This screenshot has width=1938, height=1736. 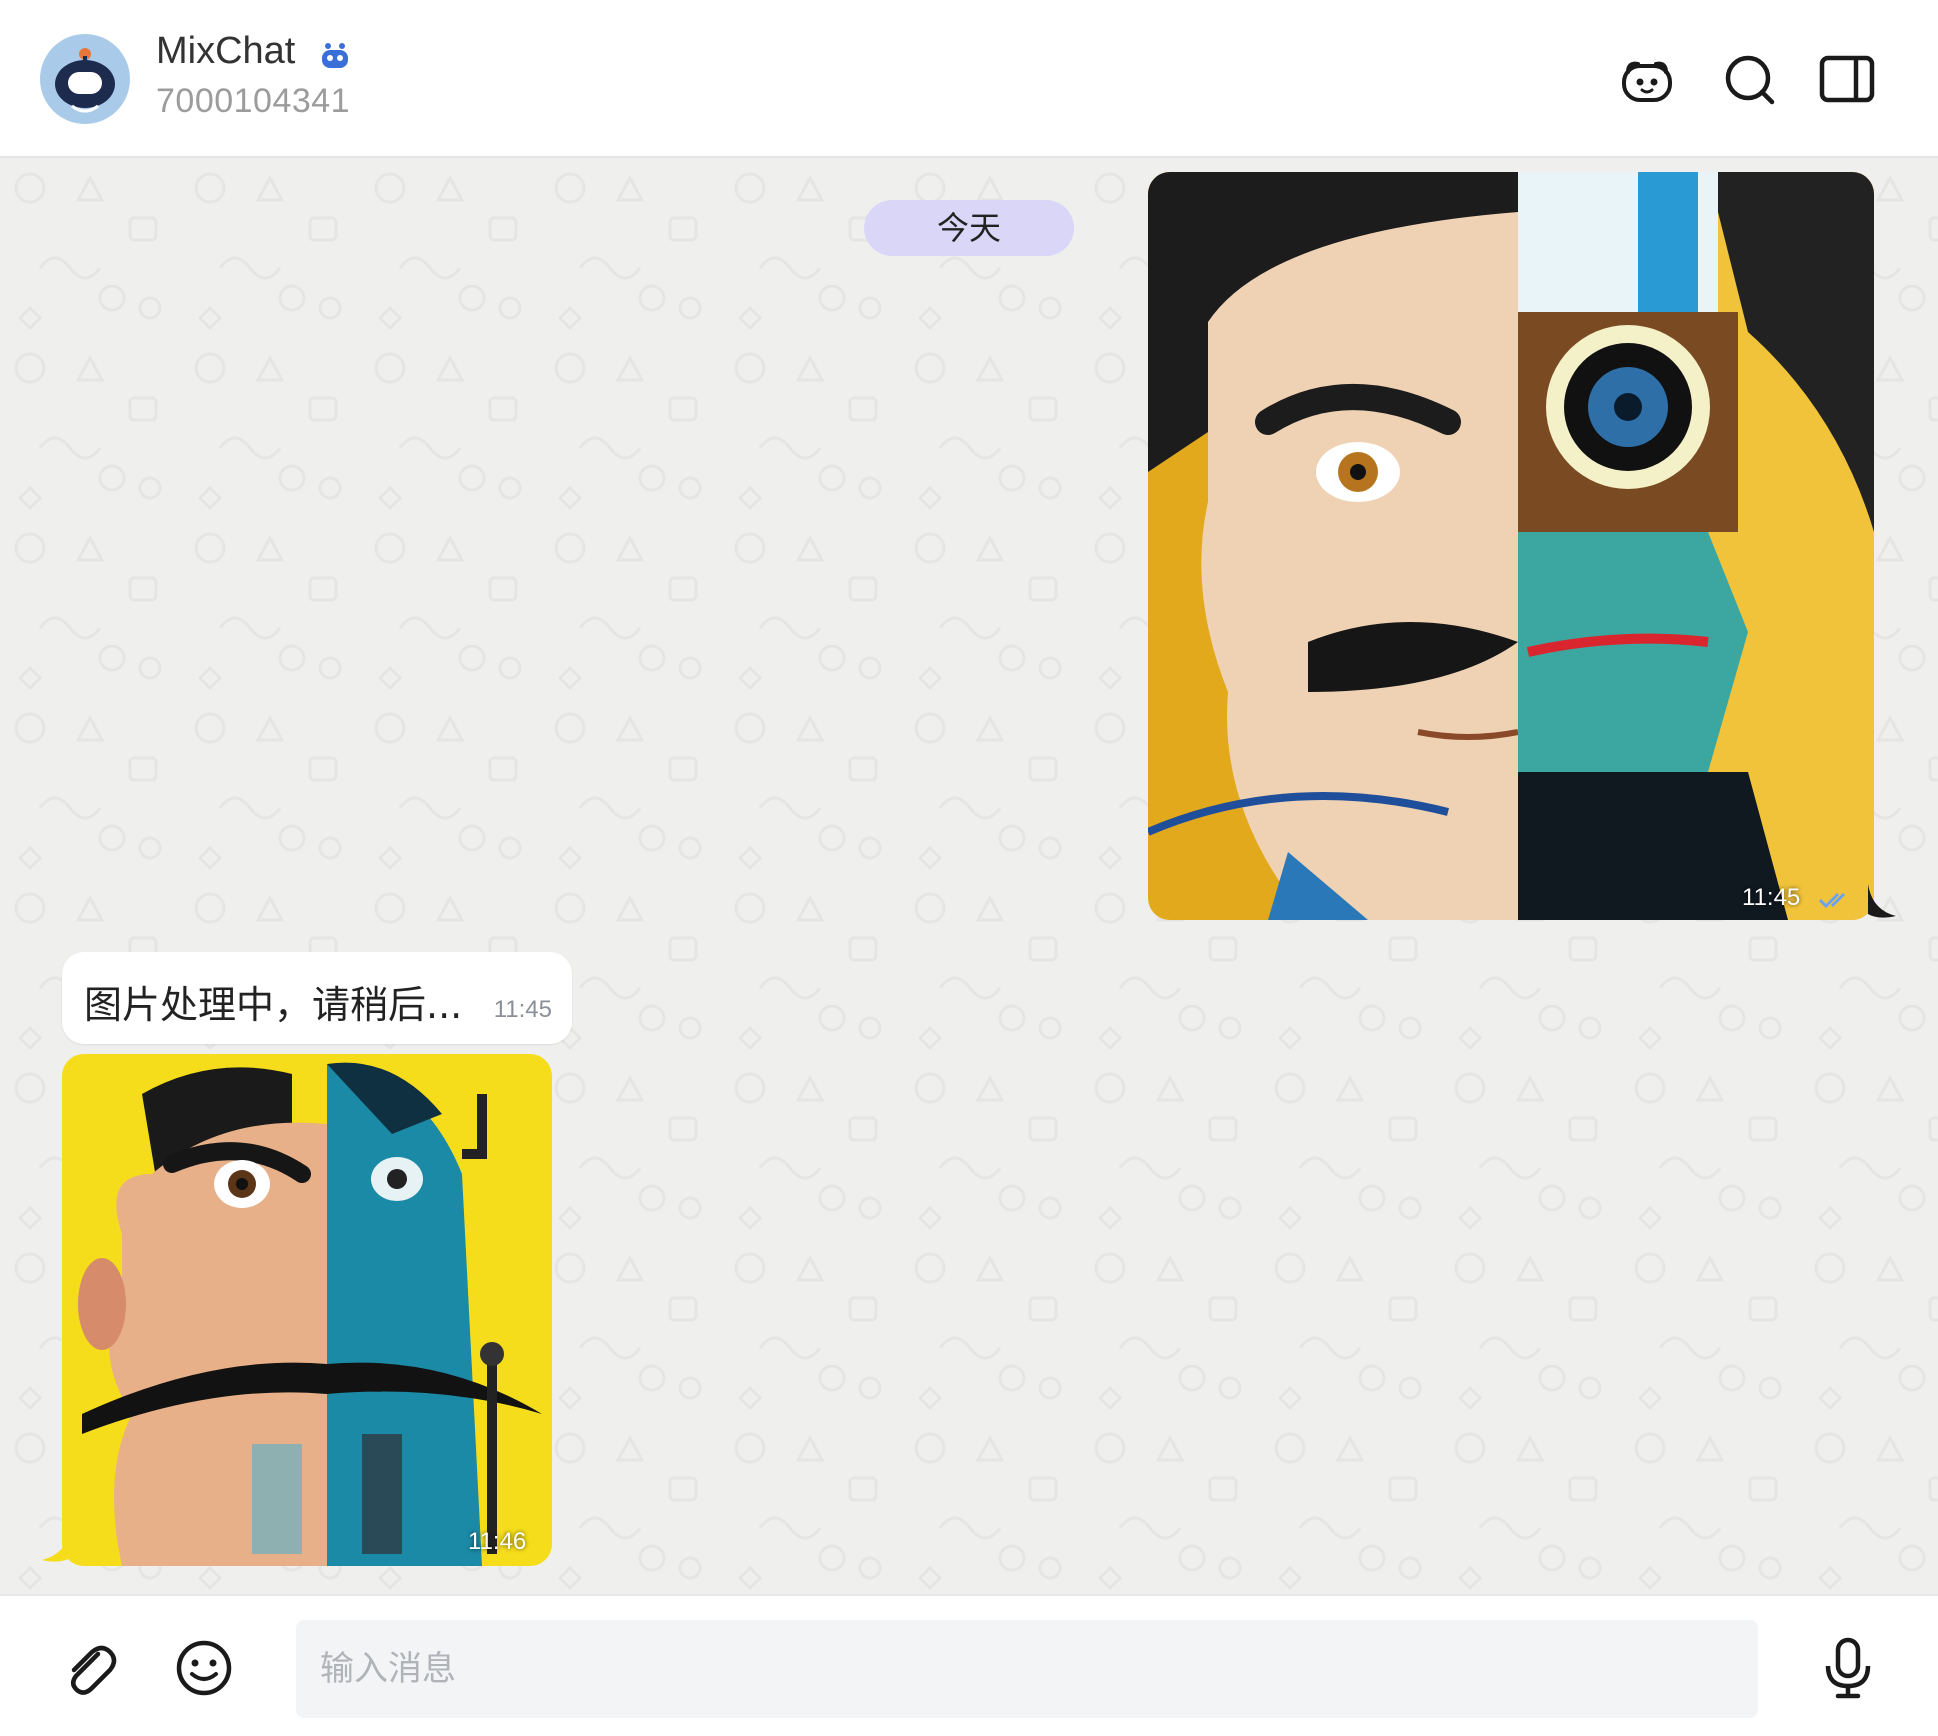 I want to click on message-time: 11:46, so click(x=497, y=1541).